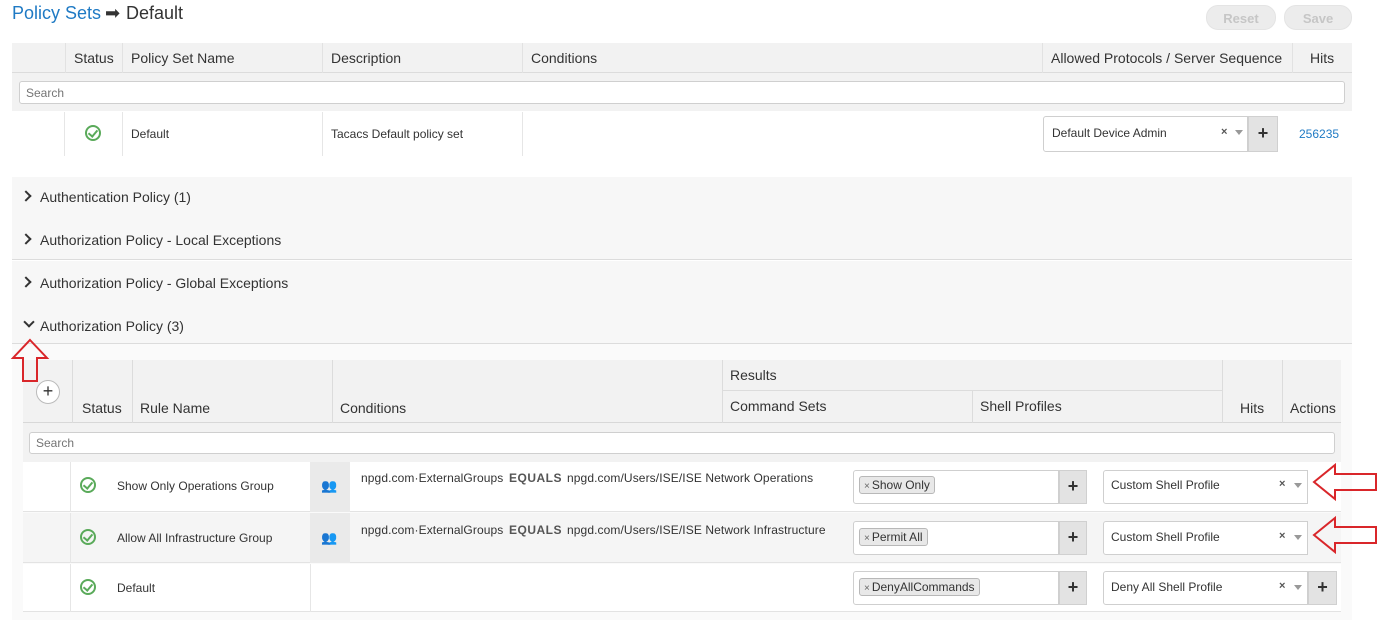  I want to click on allowed-protocol-value: Default Device Admin, so click(1109, 133).